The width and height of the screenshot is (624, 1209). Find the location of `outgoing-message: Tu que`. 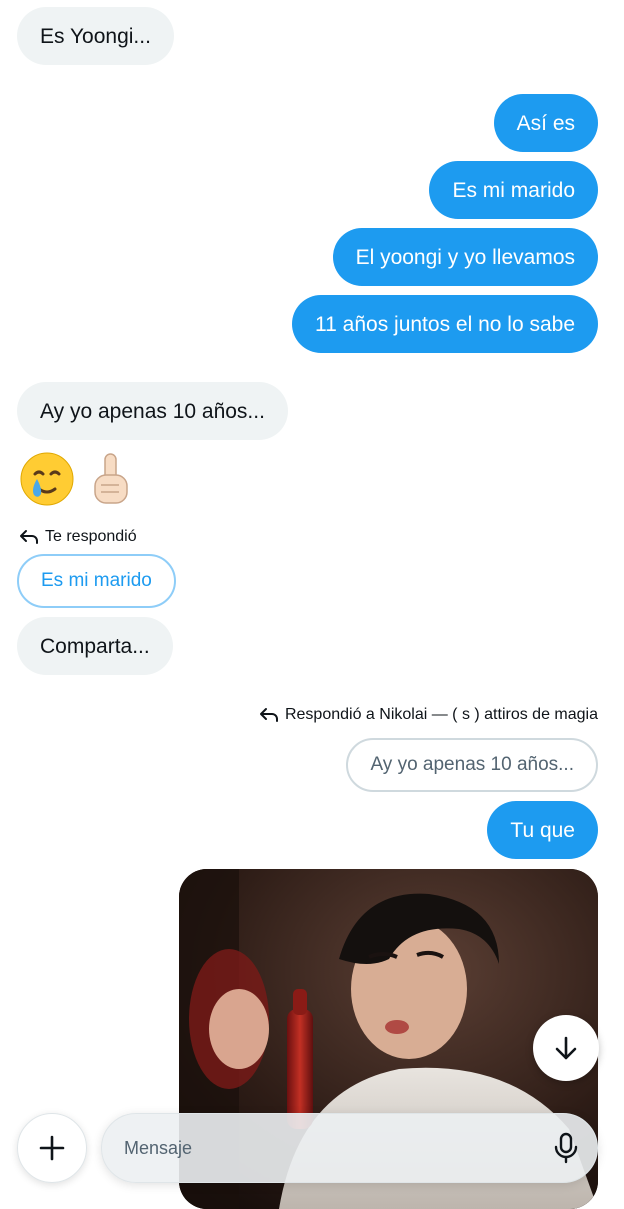

outgoing-message: Tu que is located at coordinates (542, 830).